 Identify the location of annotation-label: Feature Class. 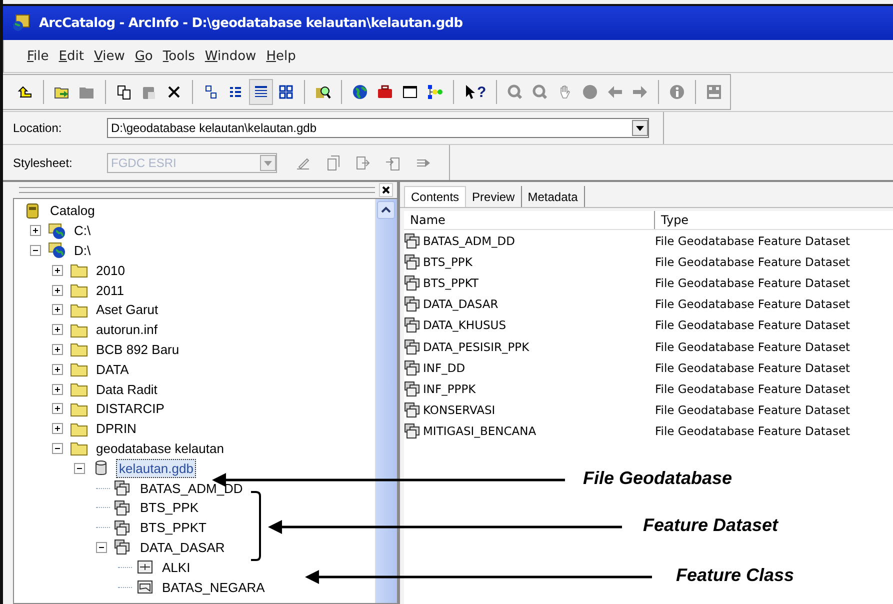
(735, 575).